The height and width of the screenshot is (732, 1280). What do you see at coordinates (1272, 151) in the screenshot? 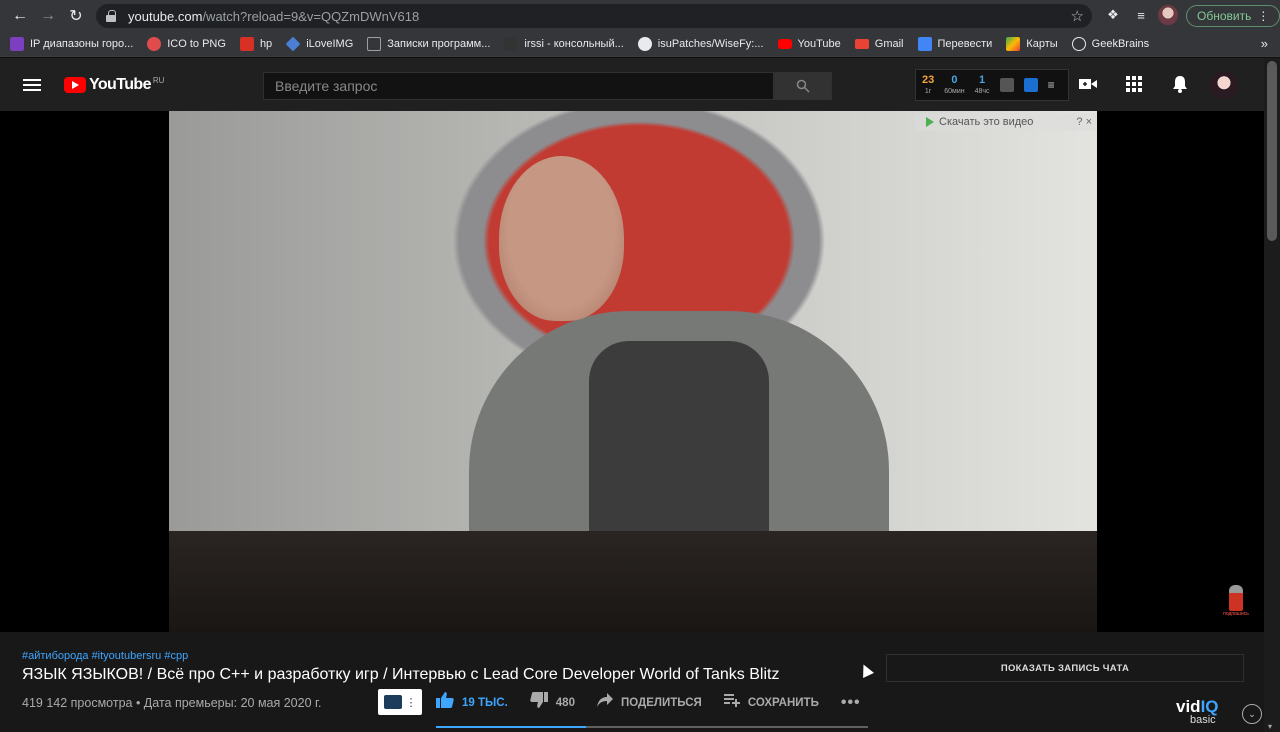
I see `scrollbar-thumb` at bounding box center [1272, 151].